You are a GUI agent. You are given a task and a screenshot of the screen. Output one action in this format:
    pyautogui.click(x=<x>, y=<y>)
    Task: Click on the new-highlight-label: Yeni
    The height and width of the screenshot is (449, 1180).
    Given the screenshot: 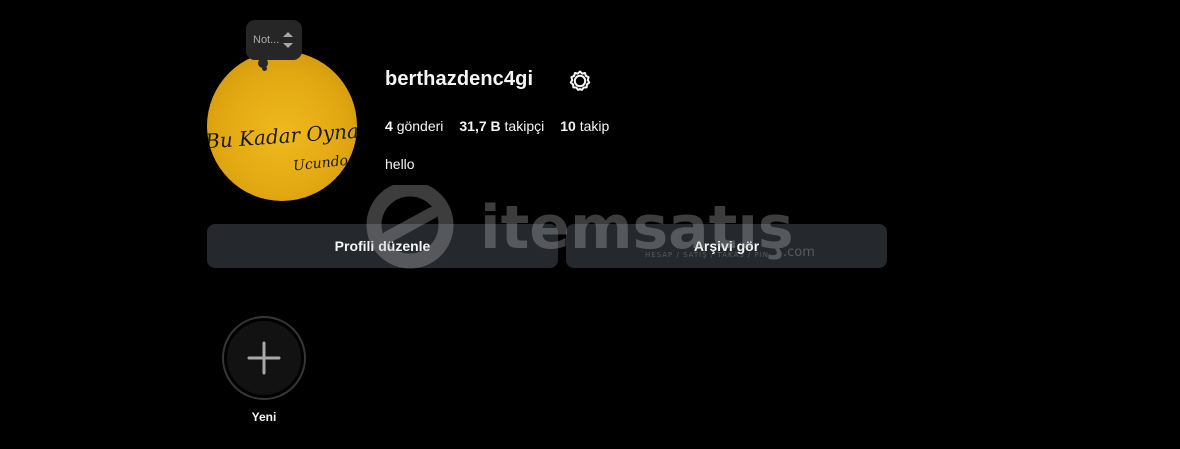 What is the action you would take?
    pyautogui.click(x=264, y=417)
    